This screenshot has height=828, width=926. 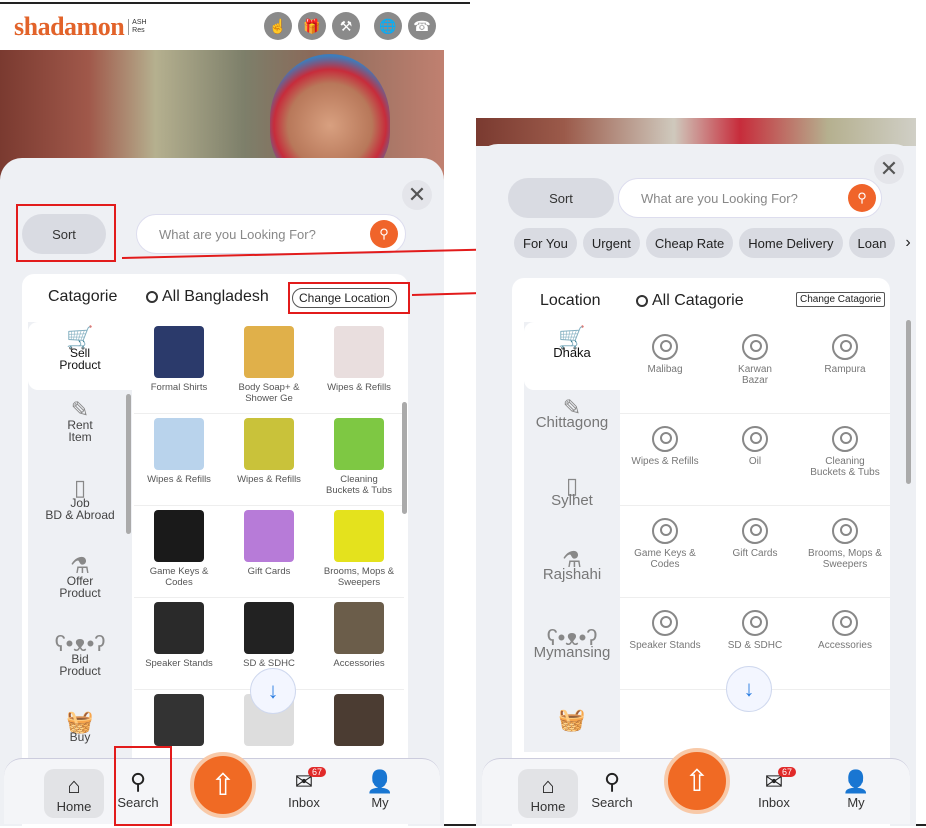 I want to click on chip-home-delivery: Home Delivery, so click(x=791, y=243).